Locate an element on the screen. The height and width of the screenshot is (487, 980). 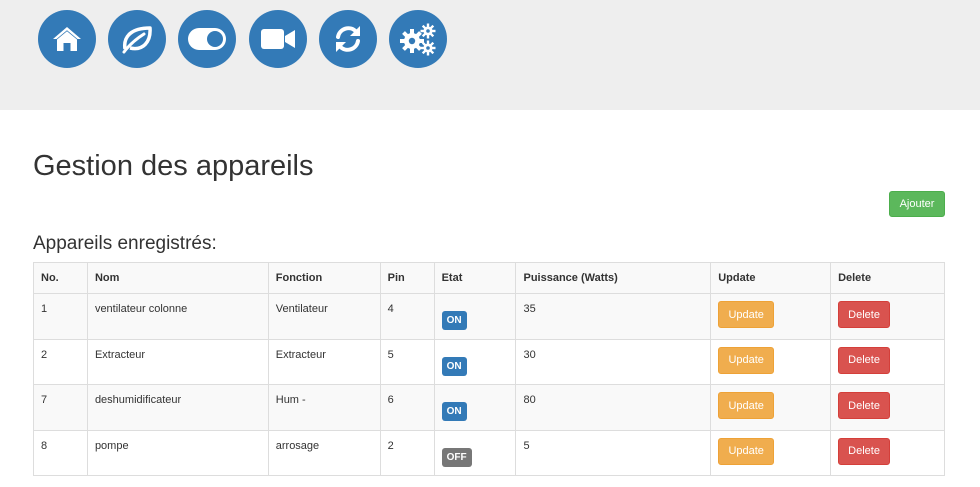
column-header-nom: Nom is located at coordinates (177, 278).